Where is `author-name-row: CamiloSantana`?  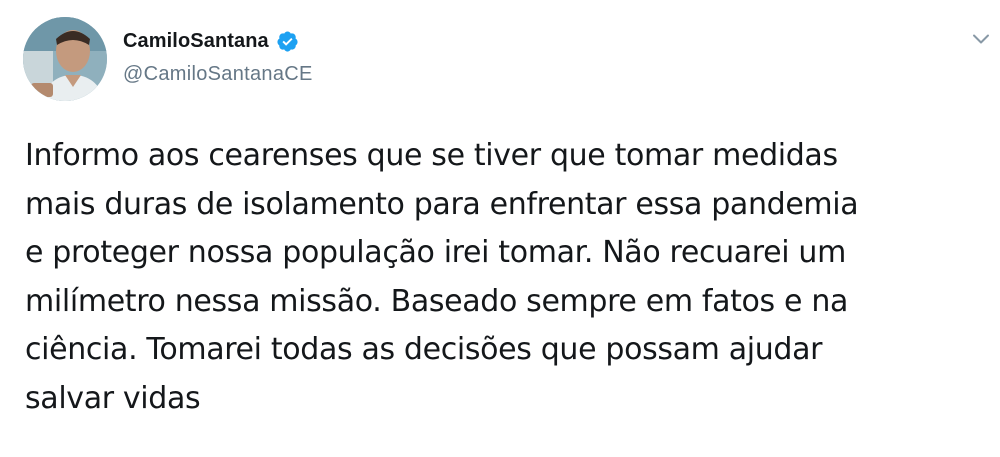 author-name-row: CamiloSantana is located at coordinates (211, 41).